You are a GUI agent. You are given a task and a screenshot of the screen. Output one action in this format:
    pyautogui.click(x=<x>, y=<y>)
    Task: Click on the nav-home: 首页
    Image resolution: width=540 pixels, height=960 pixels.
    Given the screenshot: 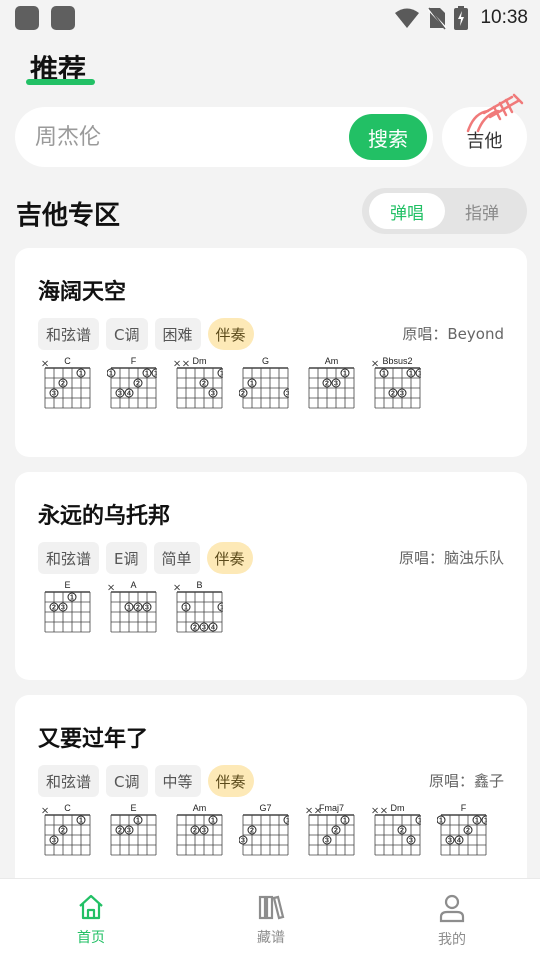 What is the action you would take?
    pyautogui.click(x=91, y=920)
    